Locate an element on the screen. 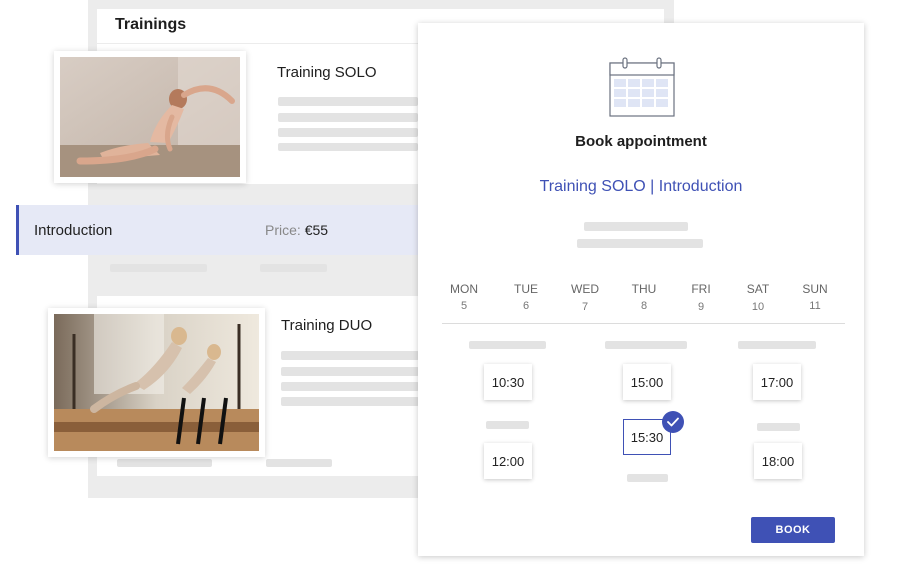  divider is located at coordinates (643, 323).